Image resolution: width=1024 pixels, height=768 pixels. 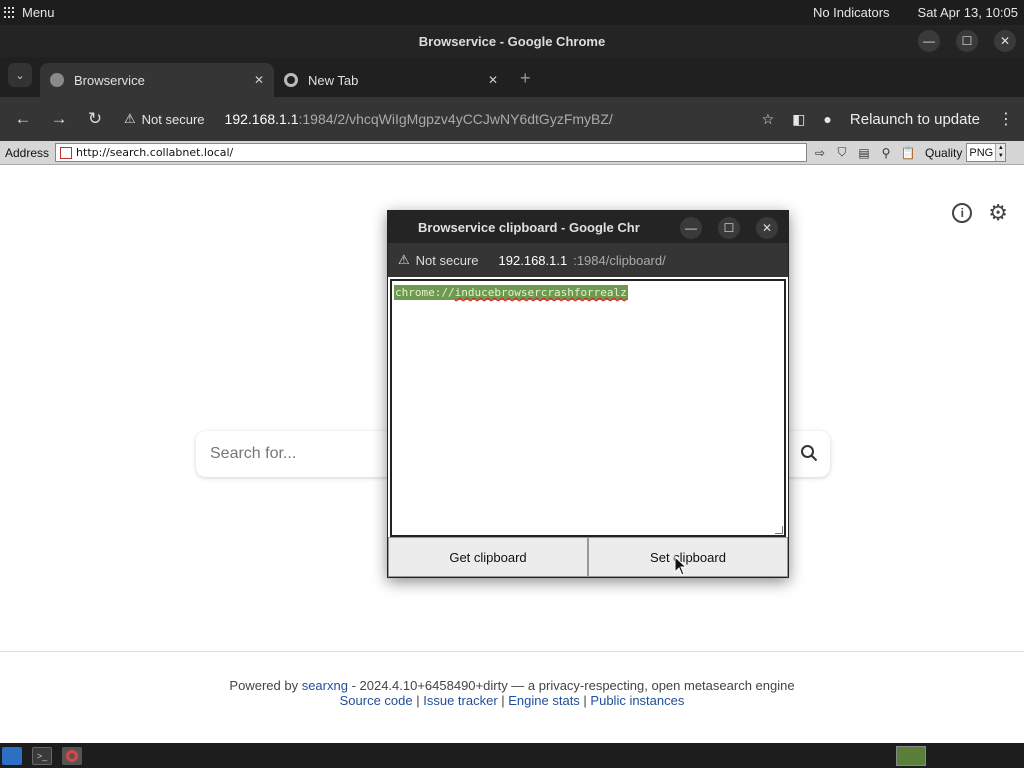 I want to click on tab-strip: ⌄ Browservice ✕ New Tab ✕ +, so click(x=512, y=77).